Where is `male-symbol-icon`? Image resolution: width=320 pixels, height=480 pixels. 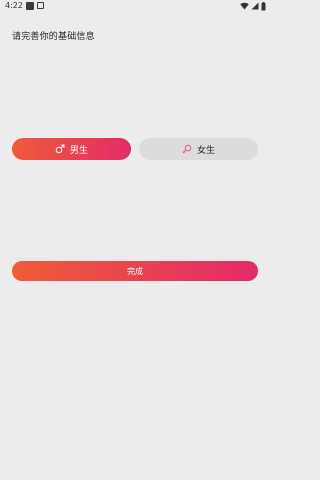 male-symbol-icon is located at coordinates (60, 149).